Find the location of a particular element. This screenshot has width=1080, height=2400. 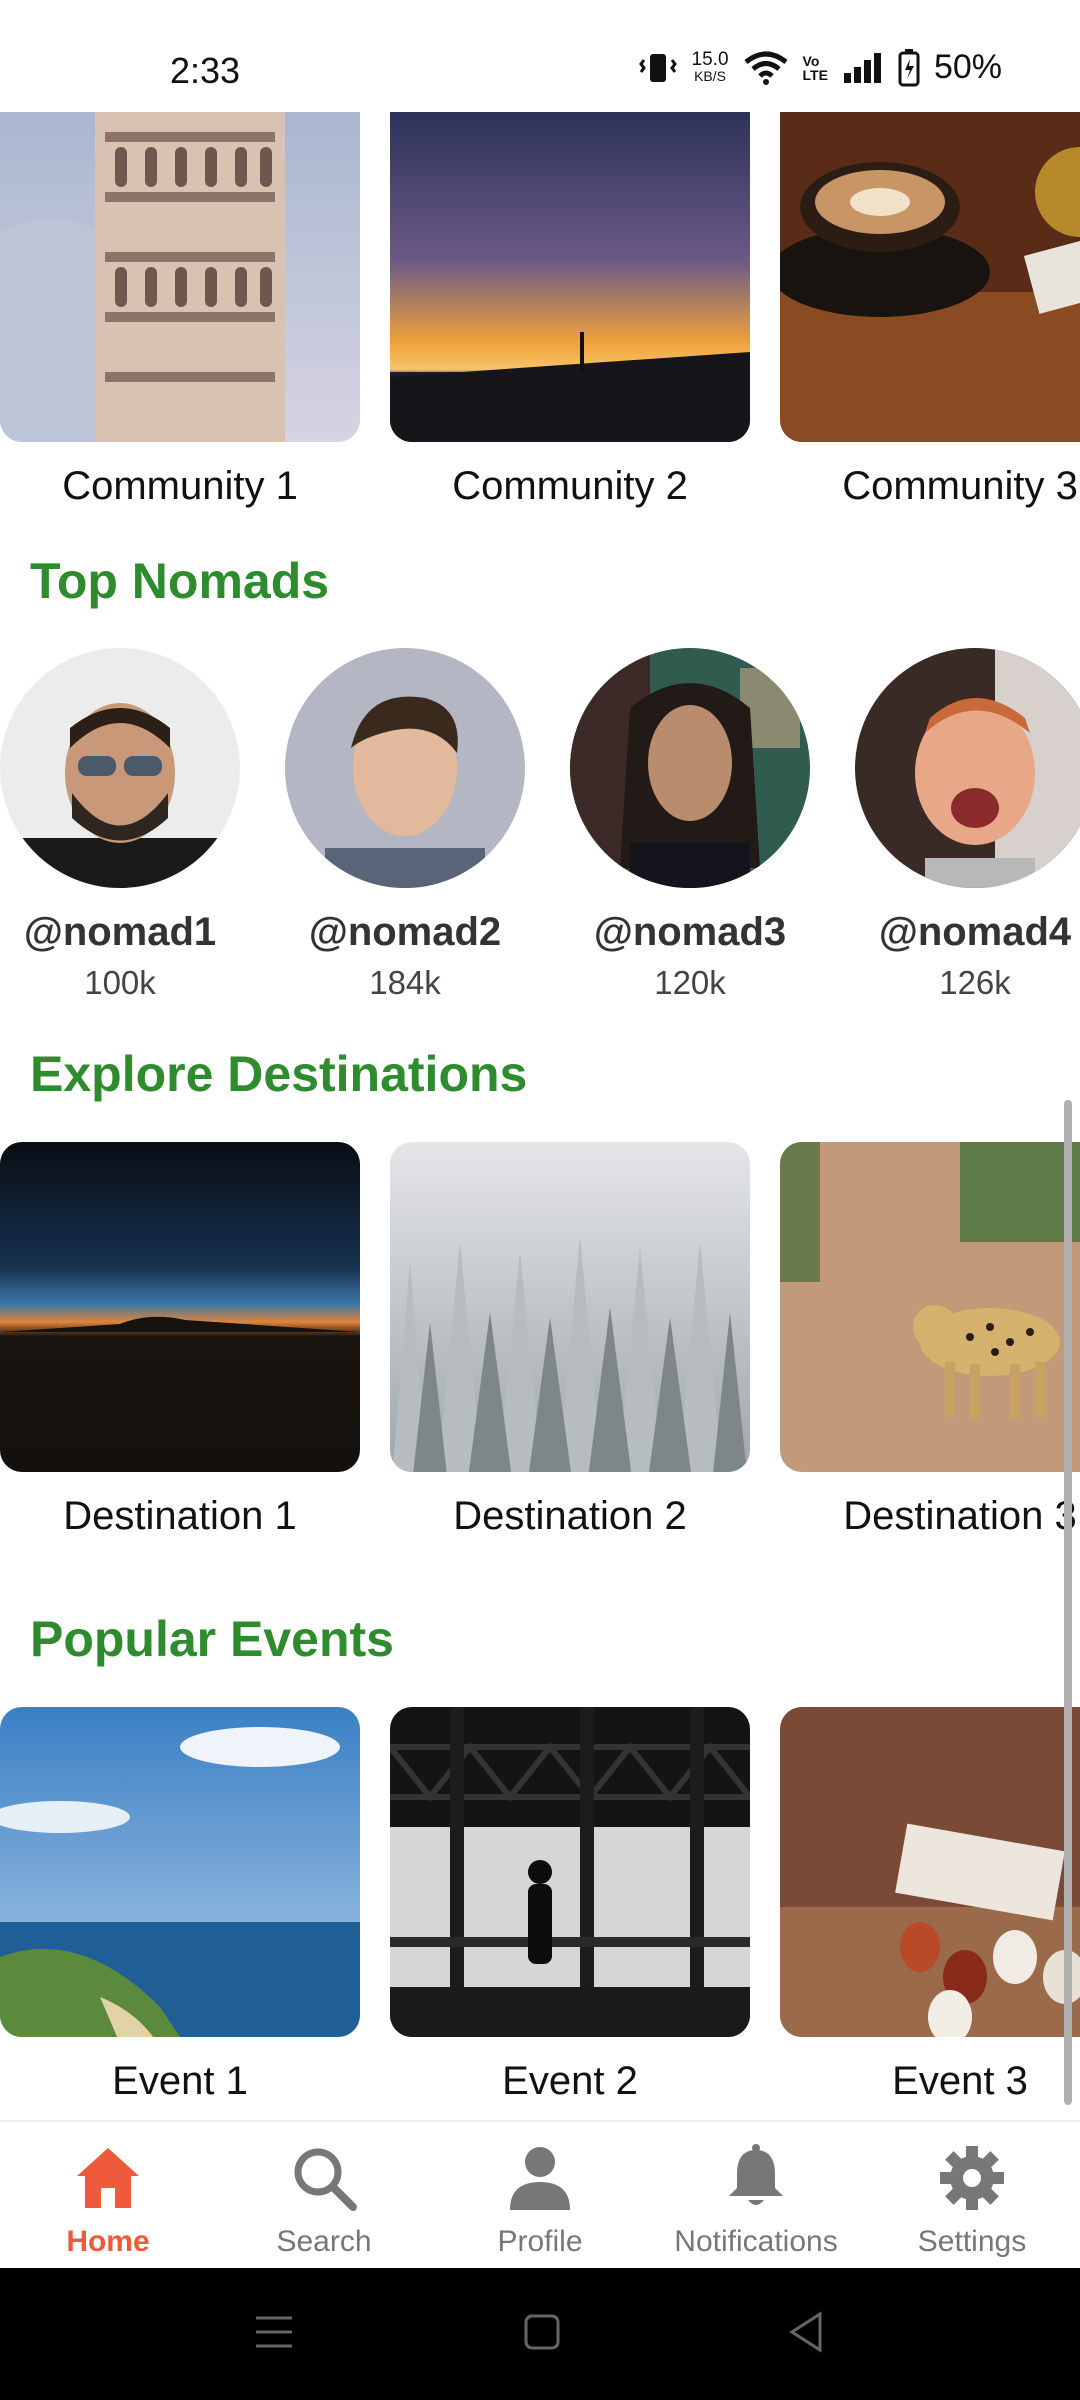

nomad-handle: @nomad1 is located at coordinates (120, 932).